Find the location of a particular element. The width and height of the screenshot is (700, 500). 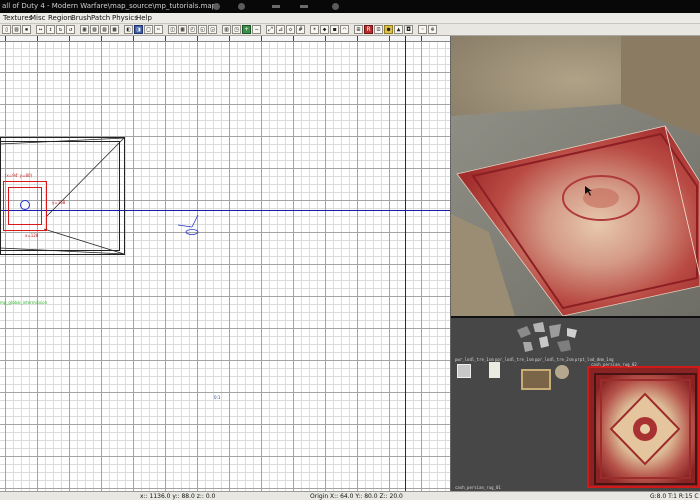

camera-position-icon is located at coordinates (190, 226).